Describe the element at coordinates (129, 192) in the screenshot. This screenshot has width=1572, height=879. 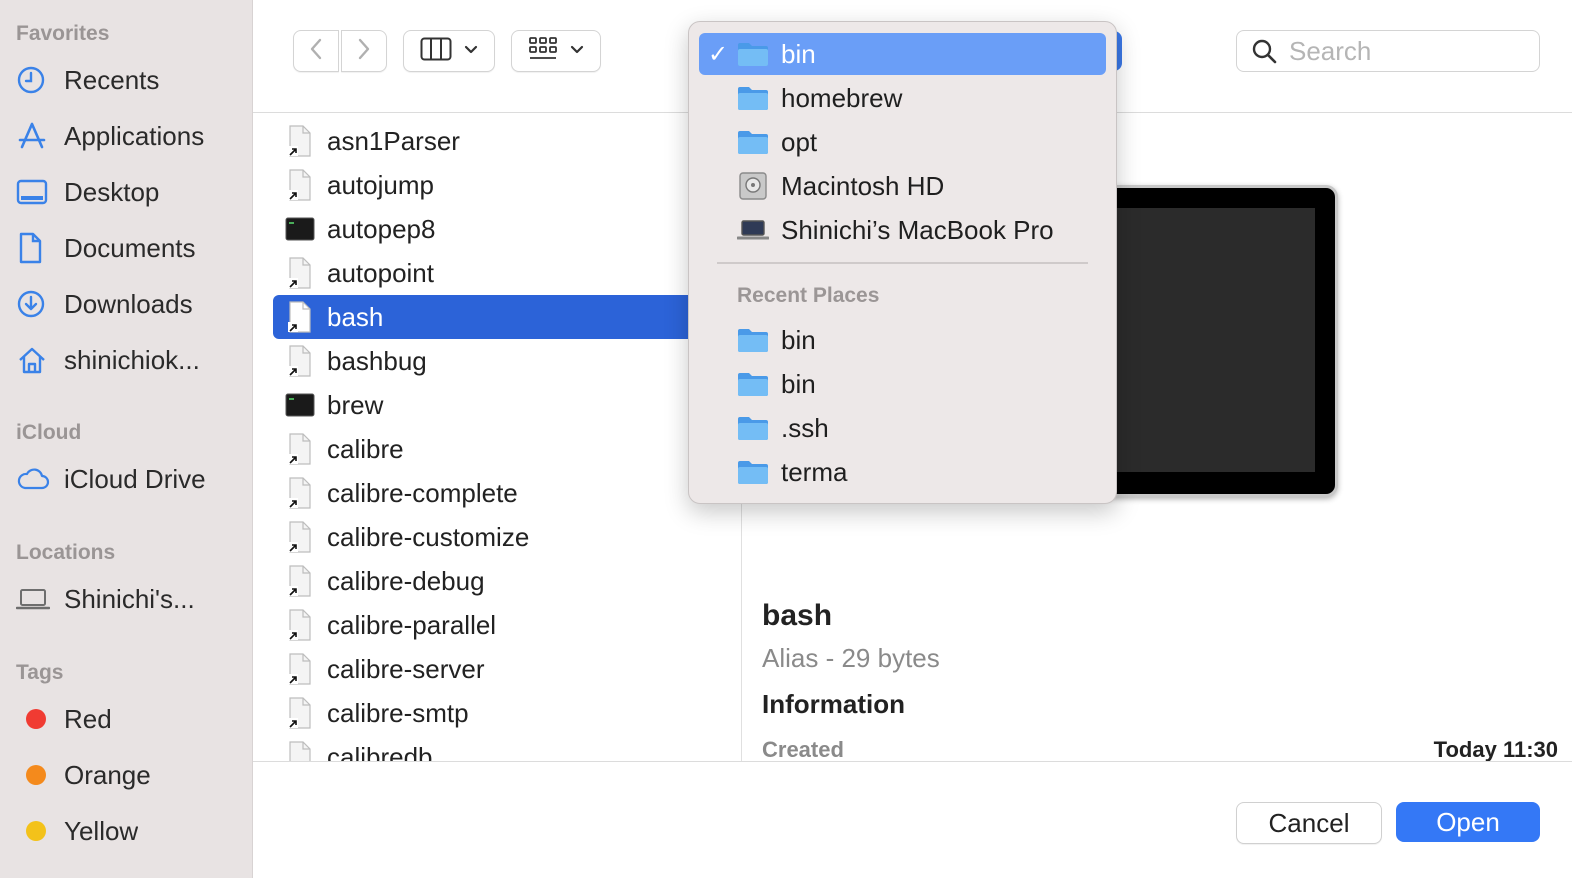
I see `sidebar-item-desktop: Desktop` at that location.